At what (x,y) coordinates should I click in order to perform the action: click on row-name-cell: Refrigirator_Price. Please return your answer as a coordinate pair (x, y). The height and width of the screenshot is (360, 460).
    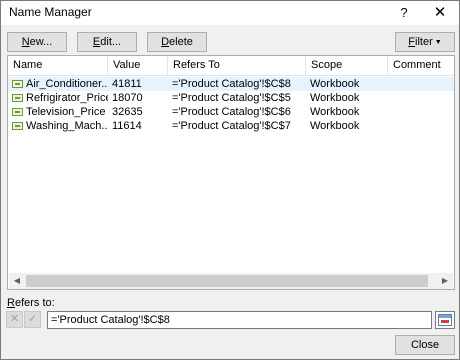
    Looking at the image, I should click on (60, 98).